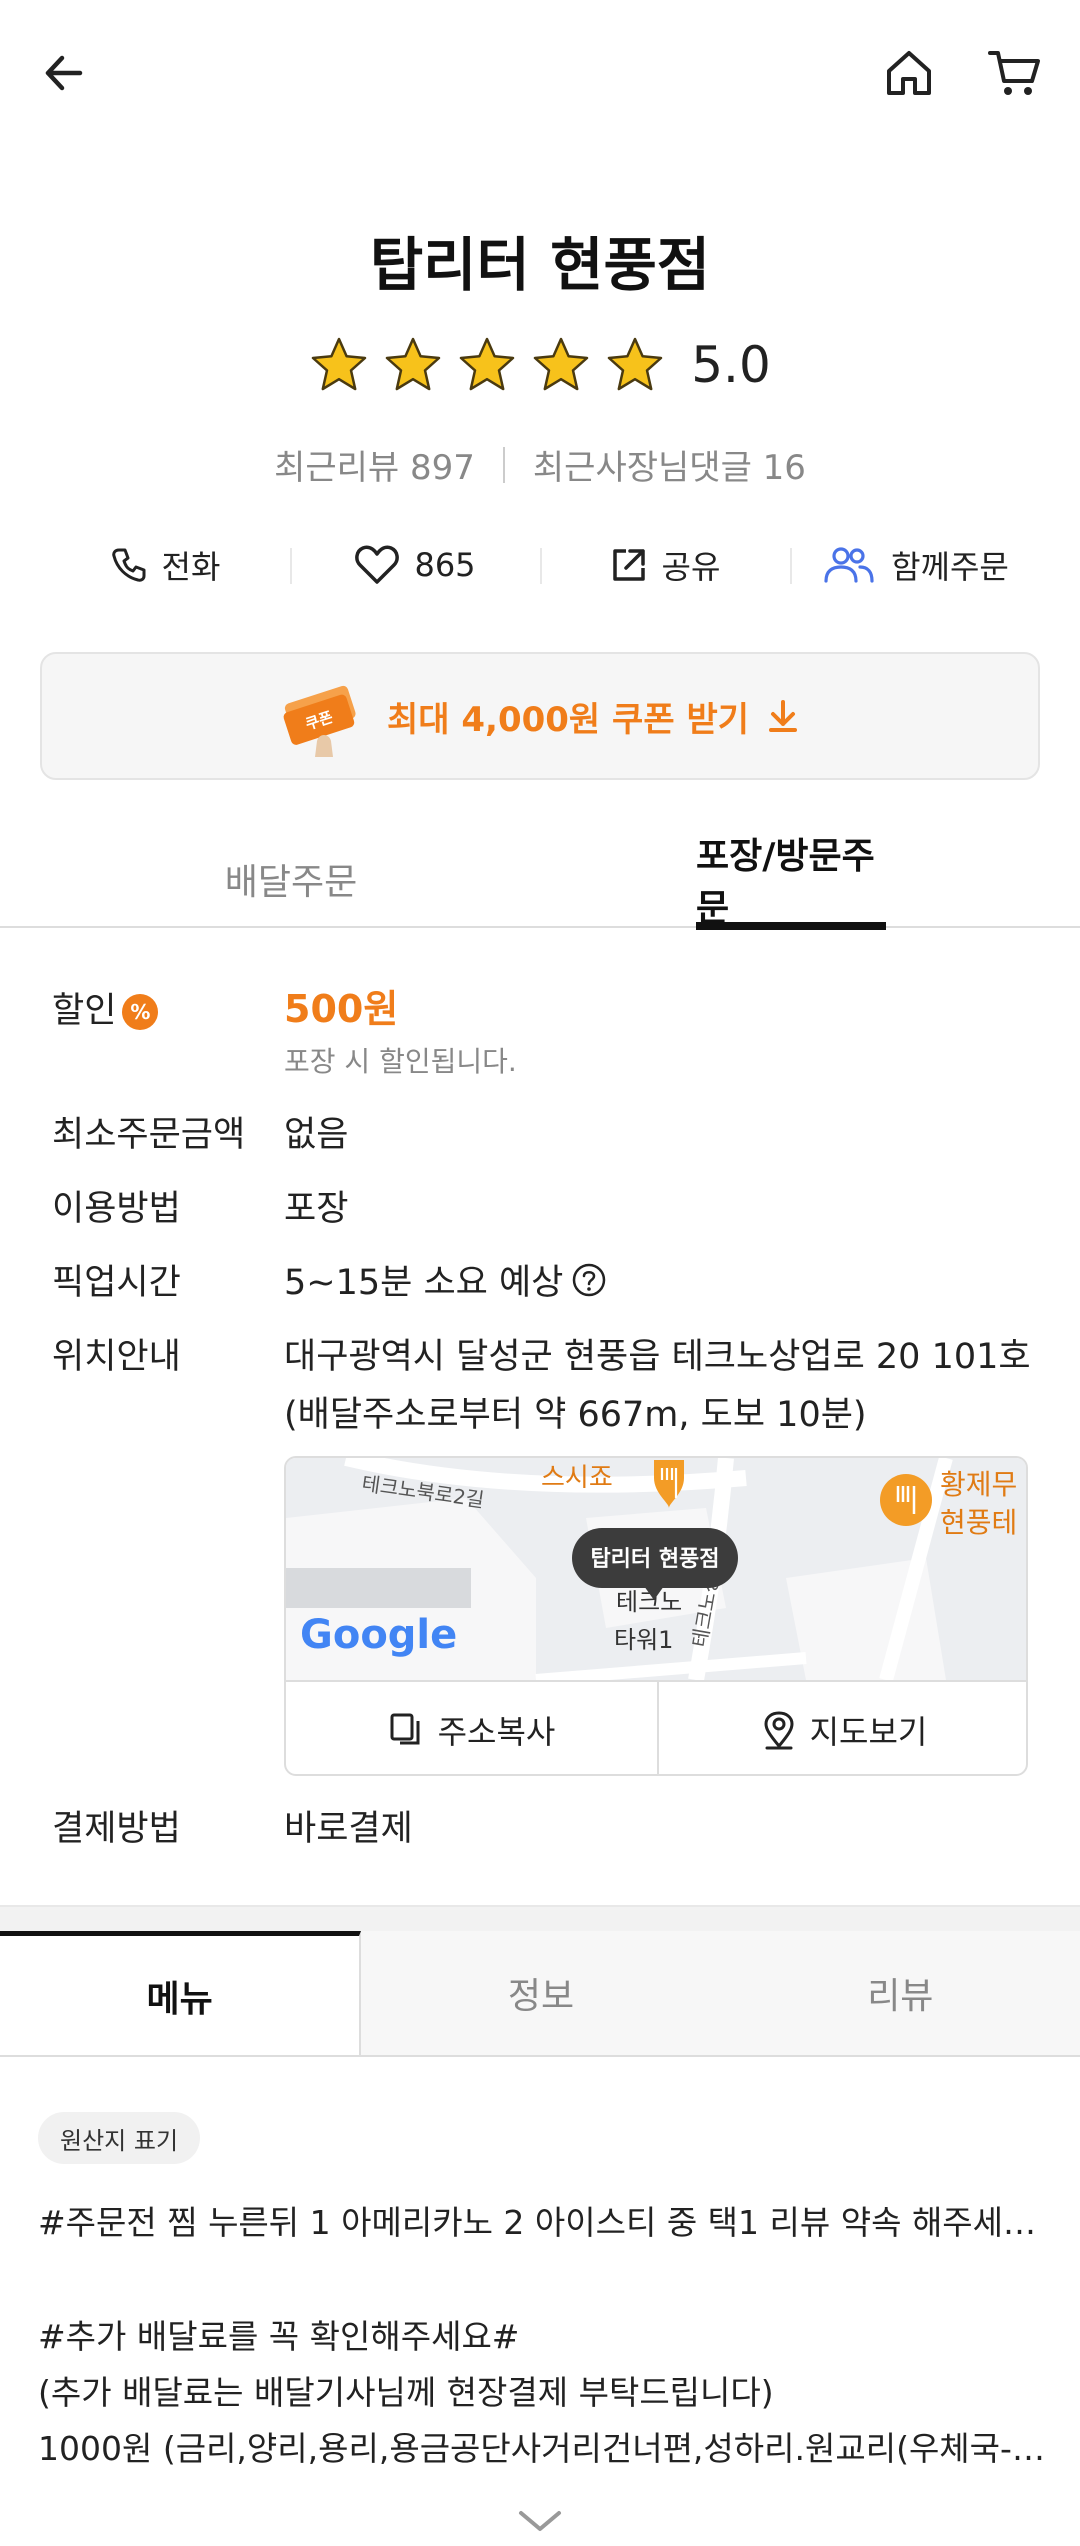 The width and height of the screenshot is (1080, 2546). What do you see at coordinates (849, 565) in the screenshot?
I see `group-people-icon` at bounding box center [849, 565].